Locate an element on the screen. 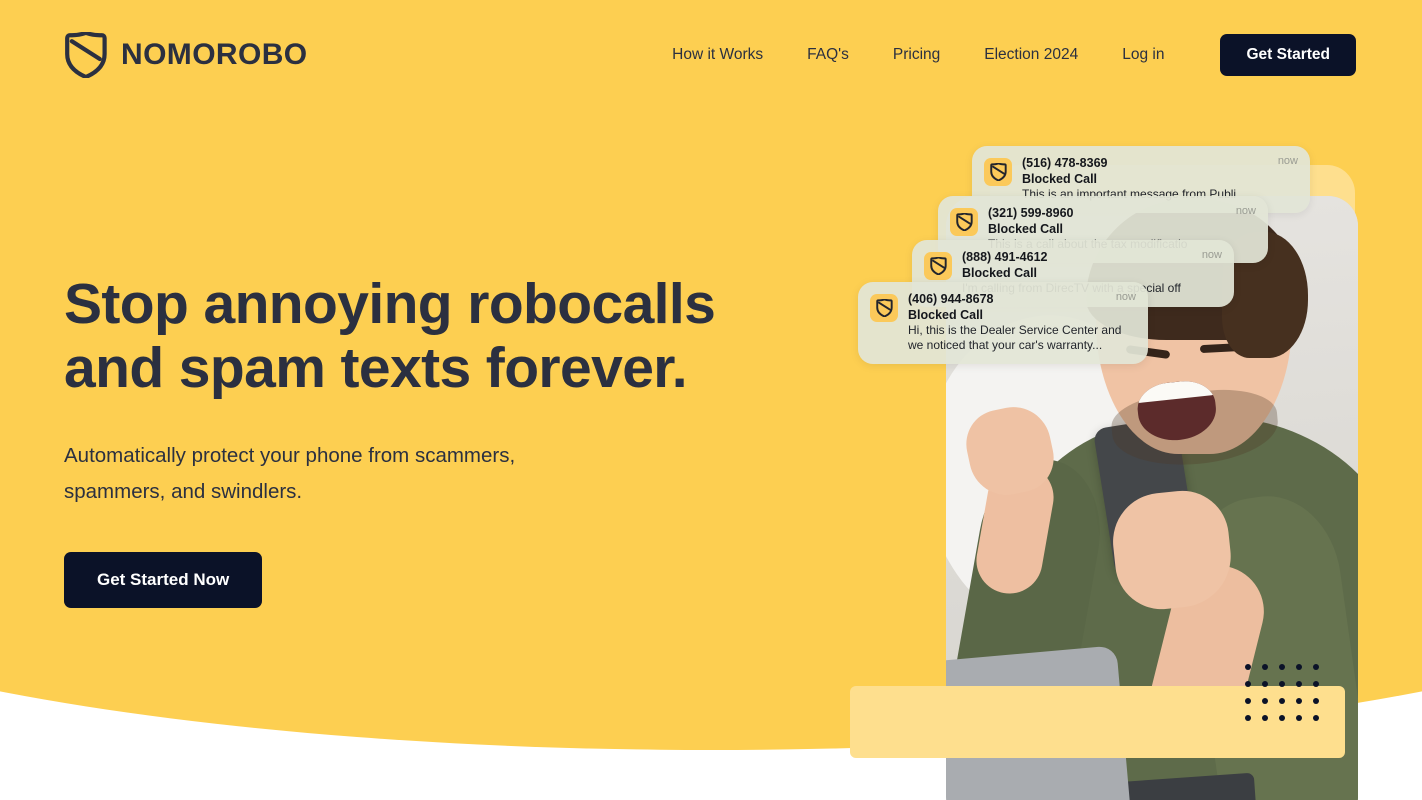 This screenshot has width=1422, height=800. headline-line-2: and spam texts forever. is located at coordinates (376, 368).